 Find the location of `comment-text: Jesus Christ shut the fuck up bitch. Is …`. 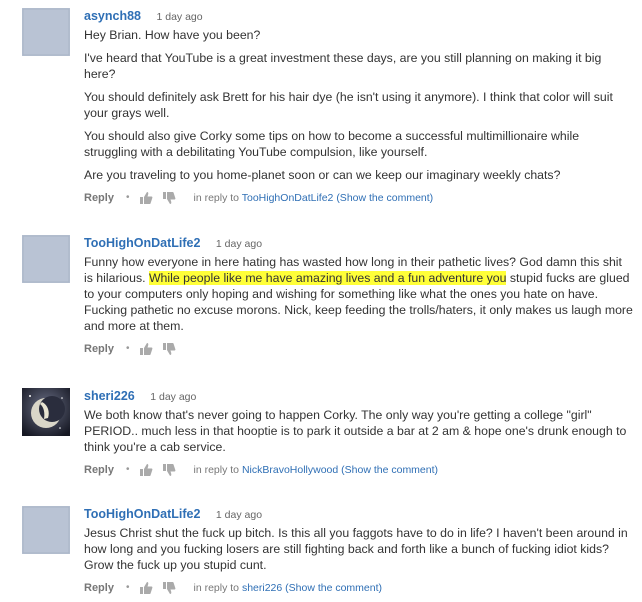

comment-text: Jesus Christ shut the fuck up bitch. Is … is located at coordinates (356, 549).